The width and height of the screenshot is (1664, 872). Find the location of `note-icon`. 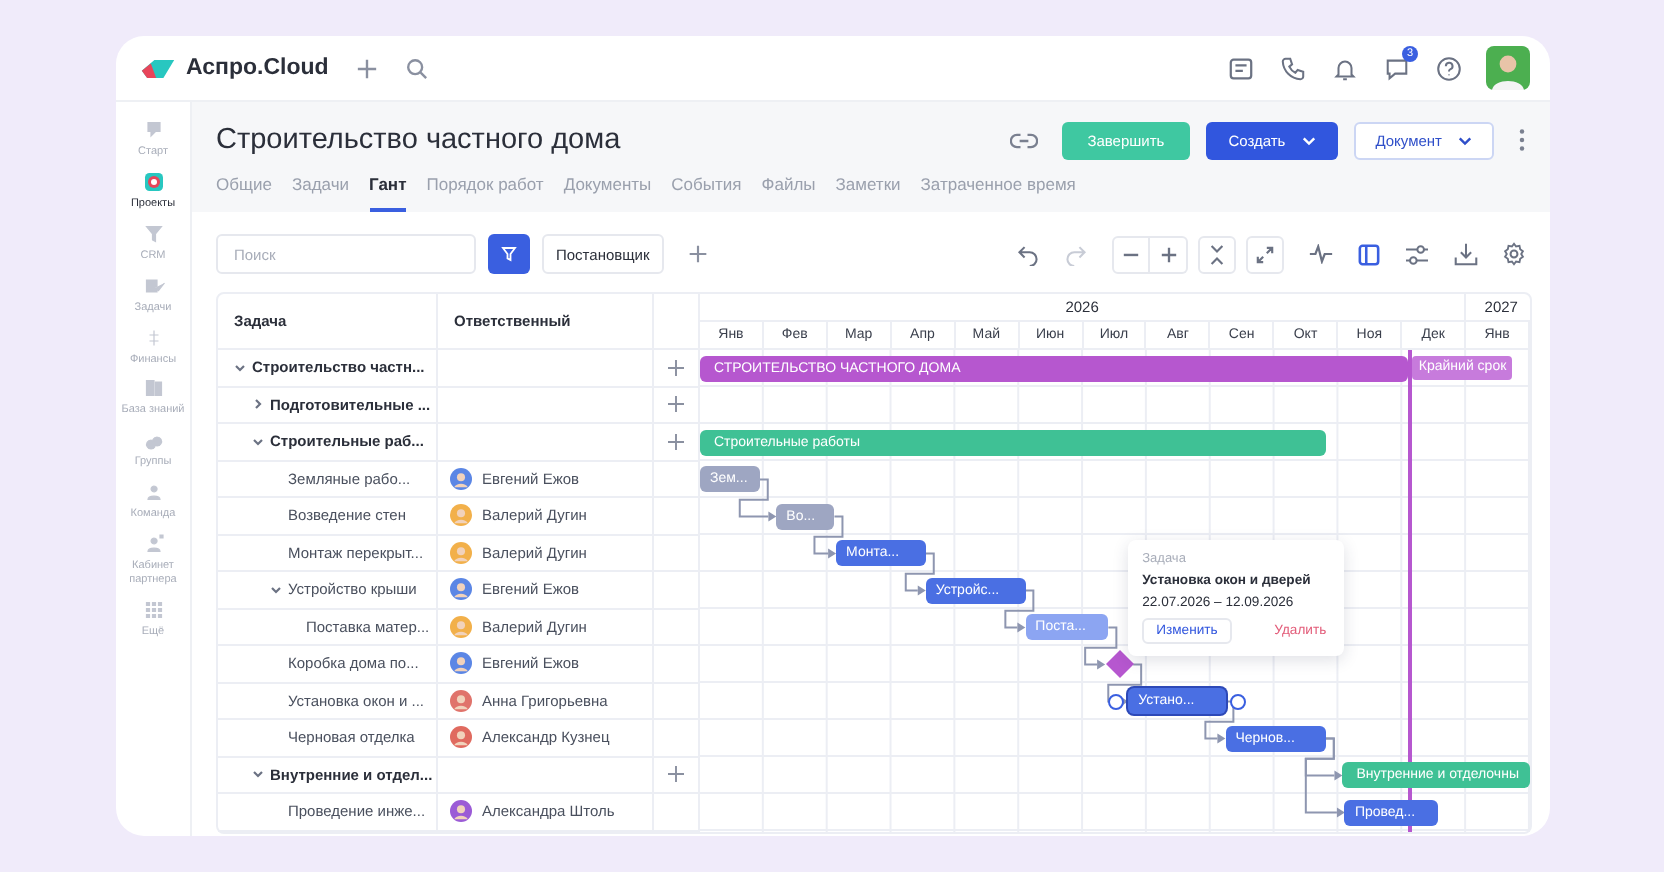

note-icon is located at coordinates (1241, 68).